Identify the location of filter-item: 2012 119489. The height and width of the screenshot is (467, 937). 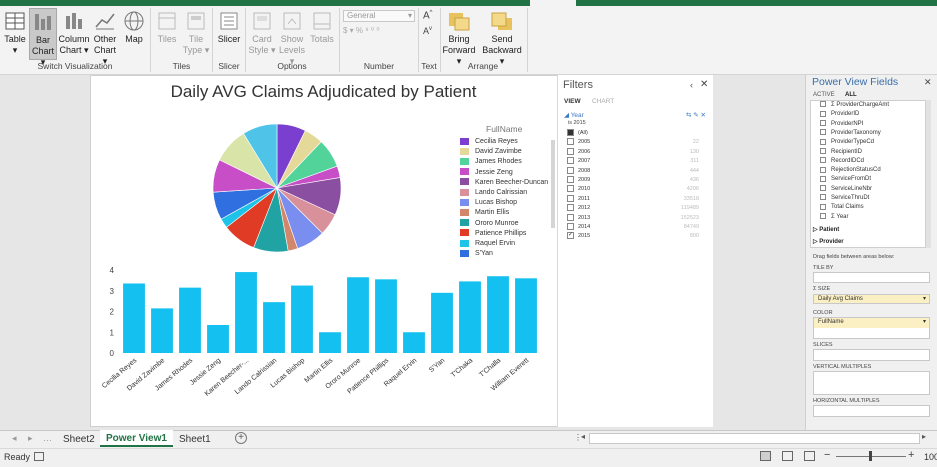
(637, 208).